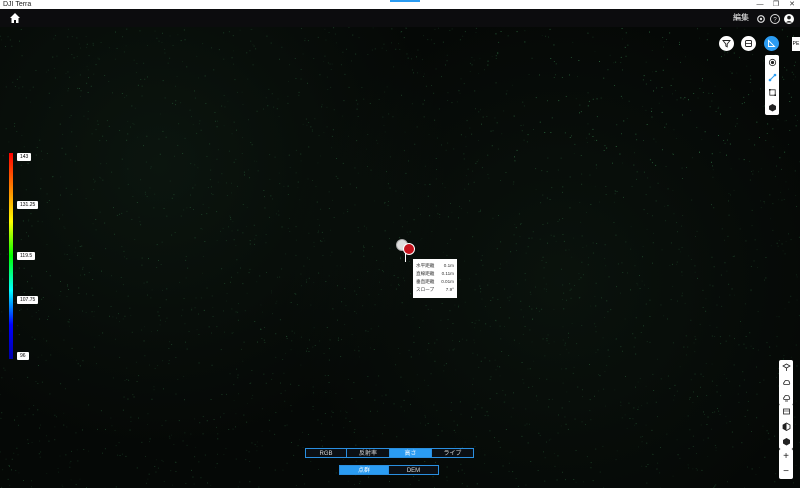 Image resolution: width=800 pixels, height=488 pixels. Describe the element at coordinates (326, 453) in the screenshot. I see `mode-rgb-button: RGB` at that location.